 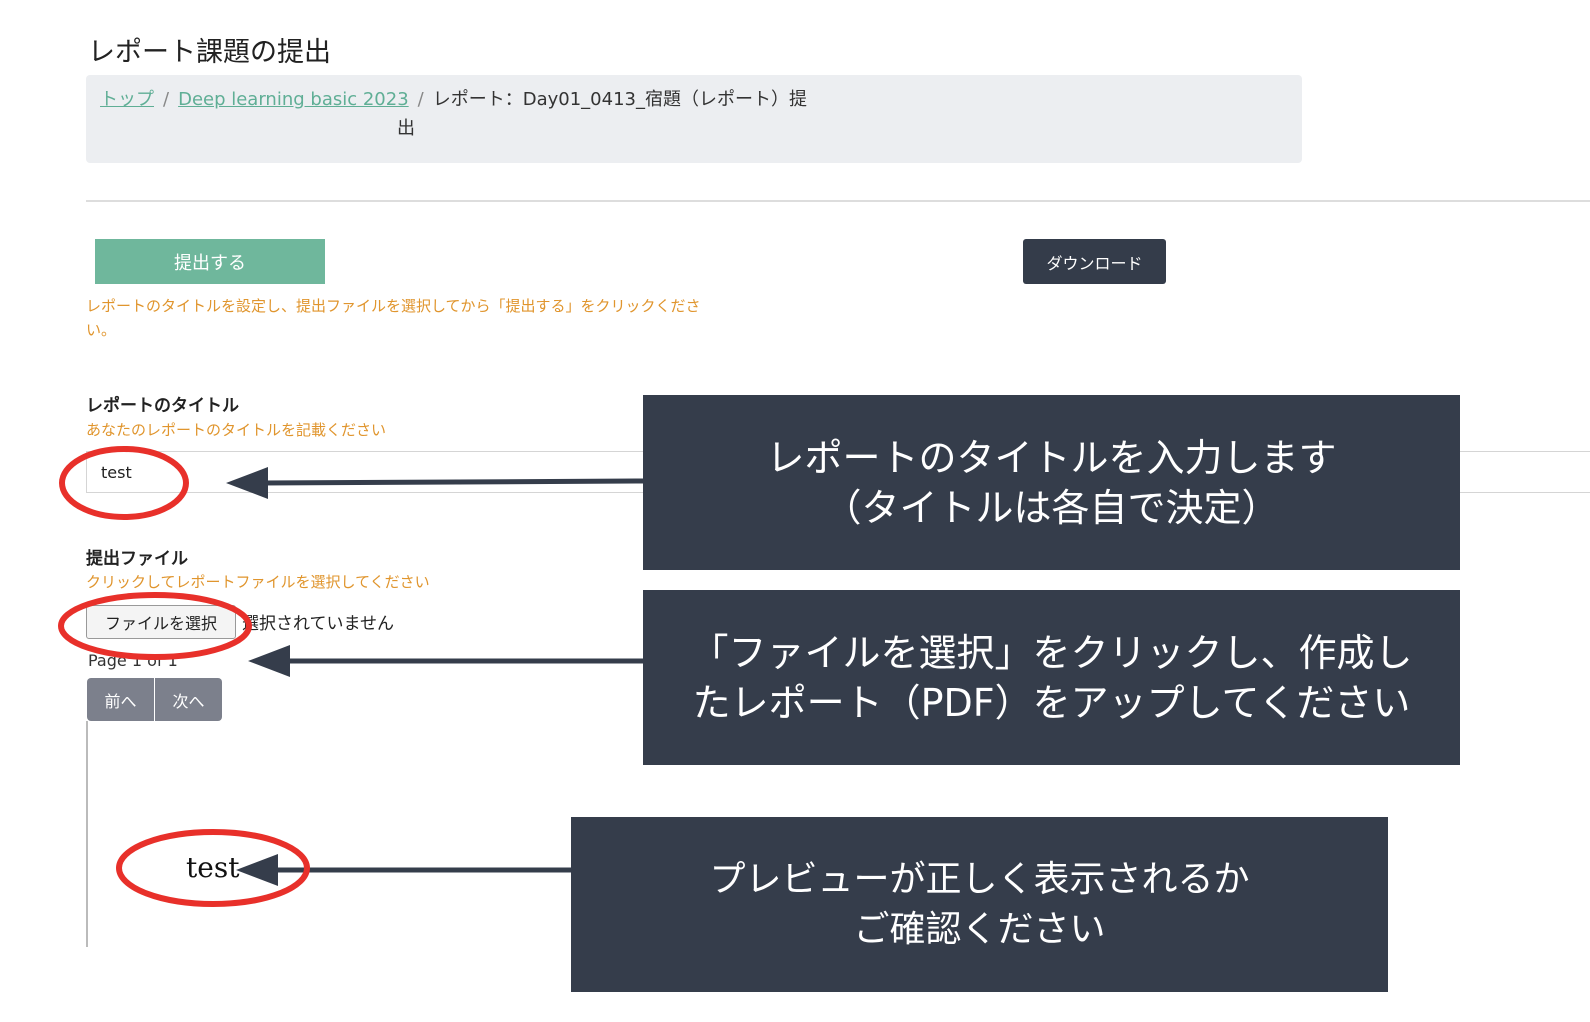 What do you see at coordinates (213, 867) in the screenshot?
I see `pdf-preview-text: test` at bounding box center [213, 867].